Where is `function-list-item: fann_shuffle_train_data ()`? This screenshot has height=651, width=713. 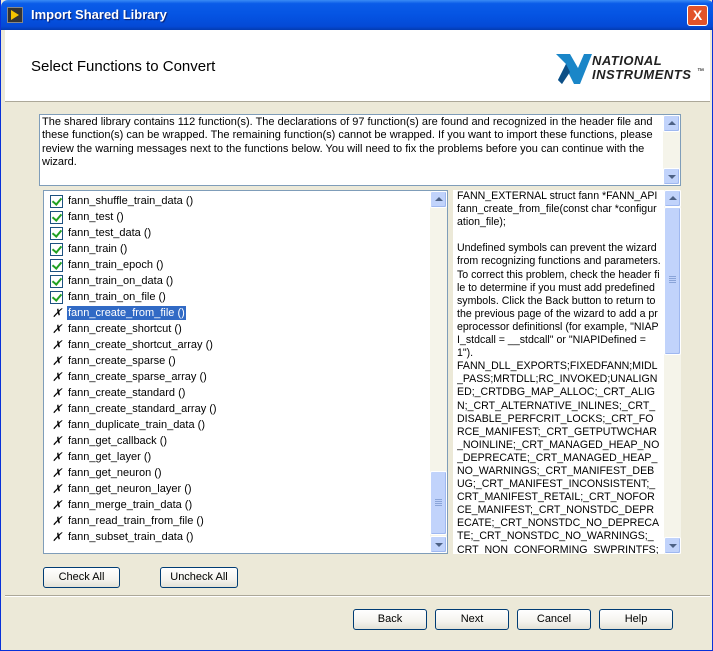
function-list-item: fann_shuffle_train_data () is located at coordinates (238, 201).